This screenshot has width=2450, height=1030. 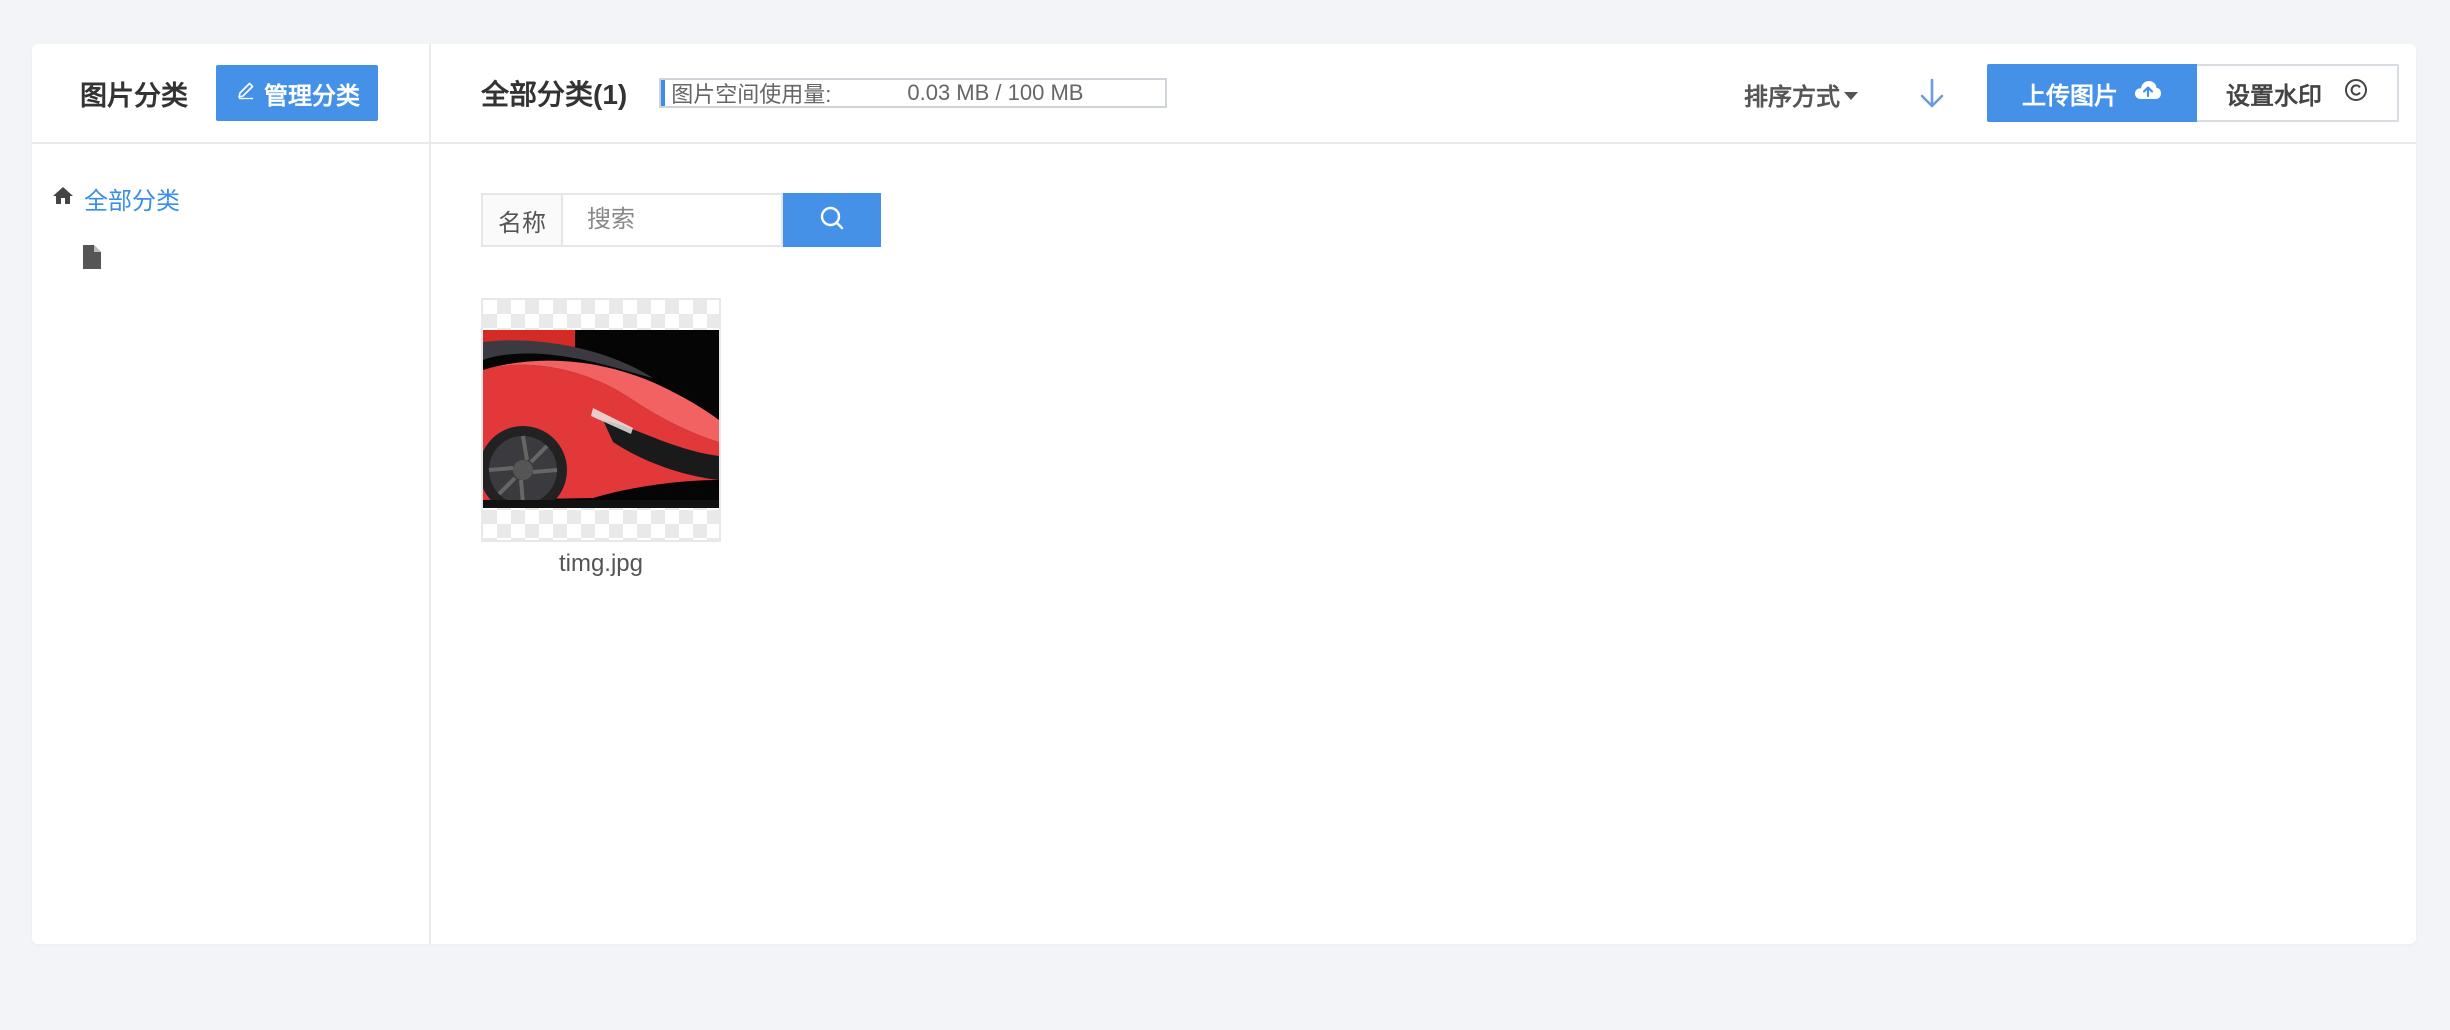 I want to click on sort-direction-toggle, so click(x=1932, y=94).